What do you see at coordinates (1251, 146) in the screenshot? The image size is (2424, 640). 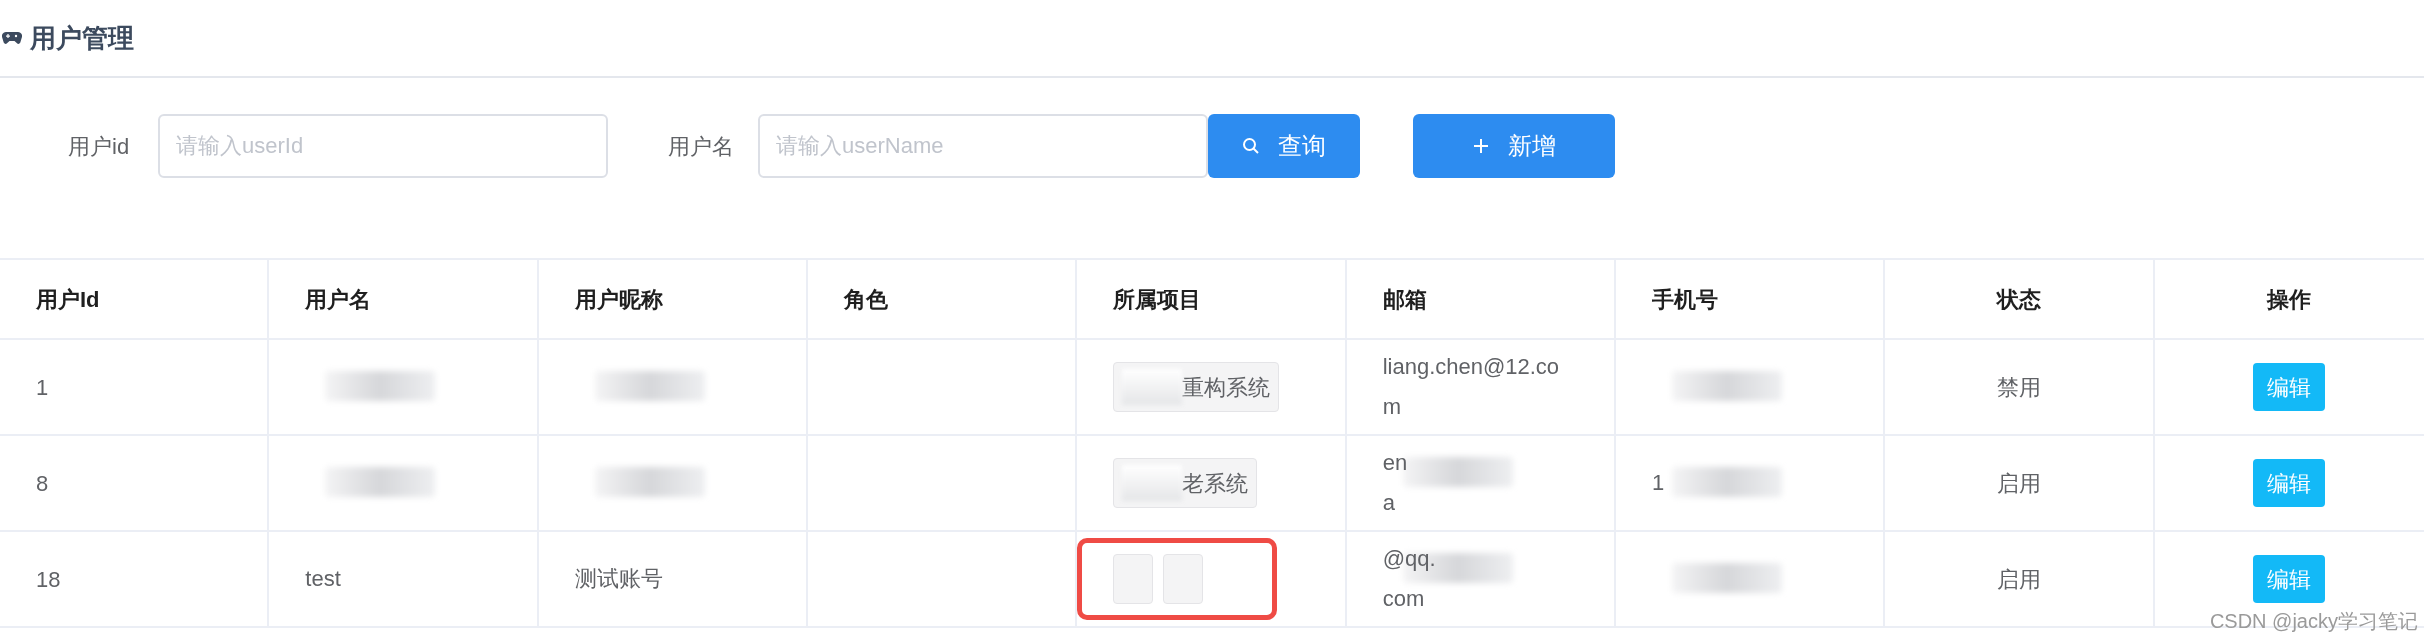 I see `search-icon` at bounding box center [1251, 146].